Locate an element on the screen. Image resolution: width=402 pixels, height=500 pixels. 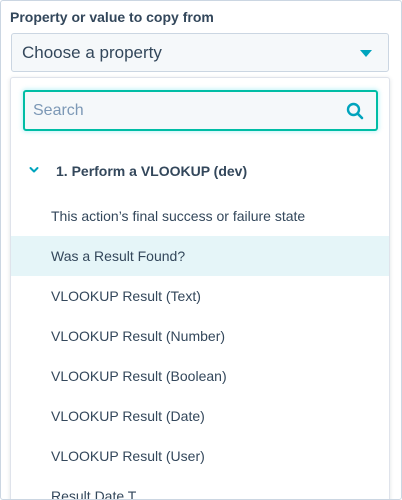
group-label: 1. Perform a VLOOKUP (dev) is located at coordinates (152, 171).